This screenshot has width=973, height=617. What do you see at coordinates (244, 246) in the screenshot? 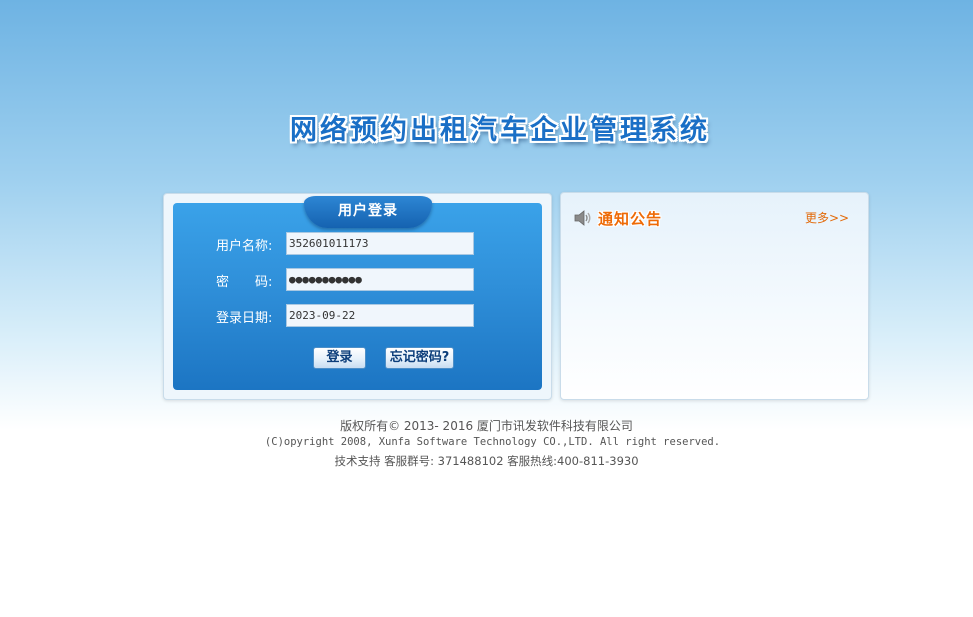
I see `username-label: 用户名称:` at bounding box center [244, 246].